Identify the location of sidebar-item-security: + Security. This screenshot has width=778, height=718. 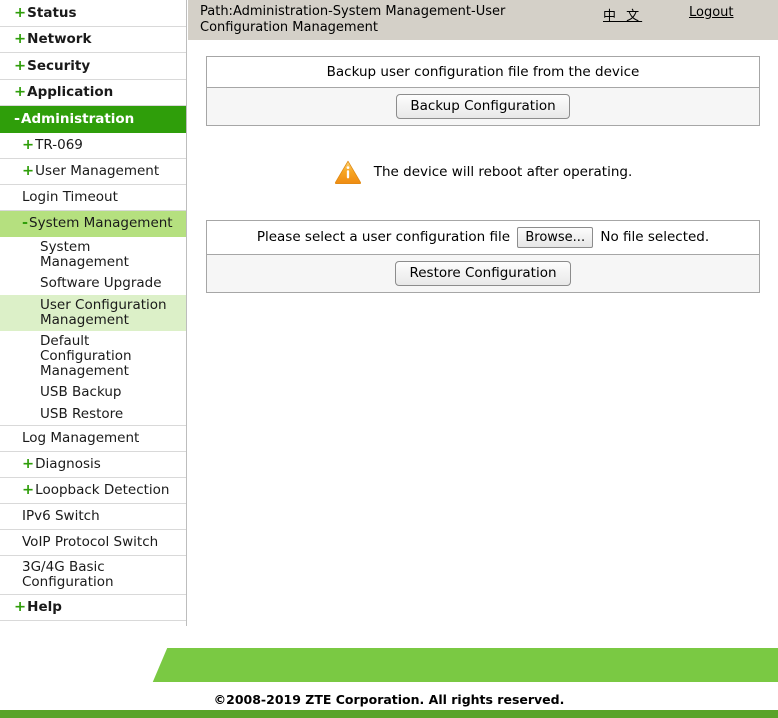
(93, 66).